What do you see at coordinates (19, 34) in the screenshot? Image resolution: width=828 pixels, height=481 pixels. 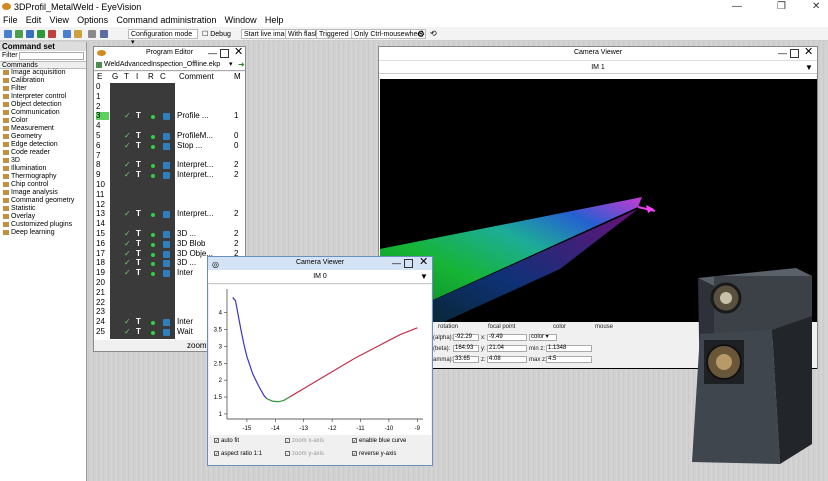 I see `open-icon` at bounding box center [19, 34].